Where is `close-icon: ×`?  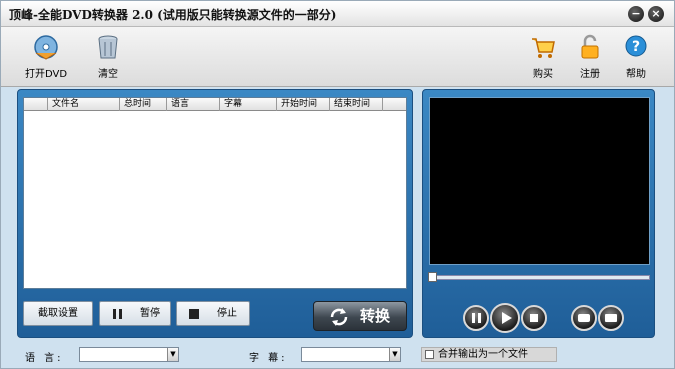
close-icon: × is located at coordinates (656, 14).